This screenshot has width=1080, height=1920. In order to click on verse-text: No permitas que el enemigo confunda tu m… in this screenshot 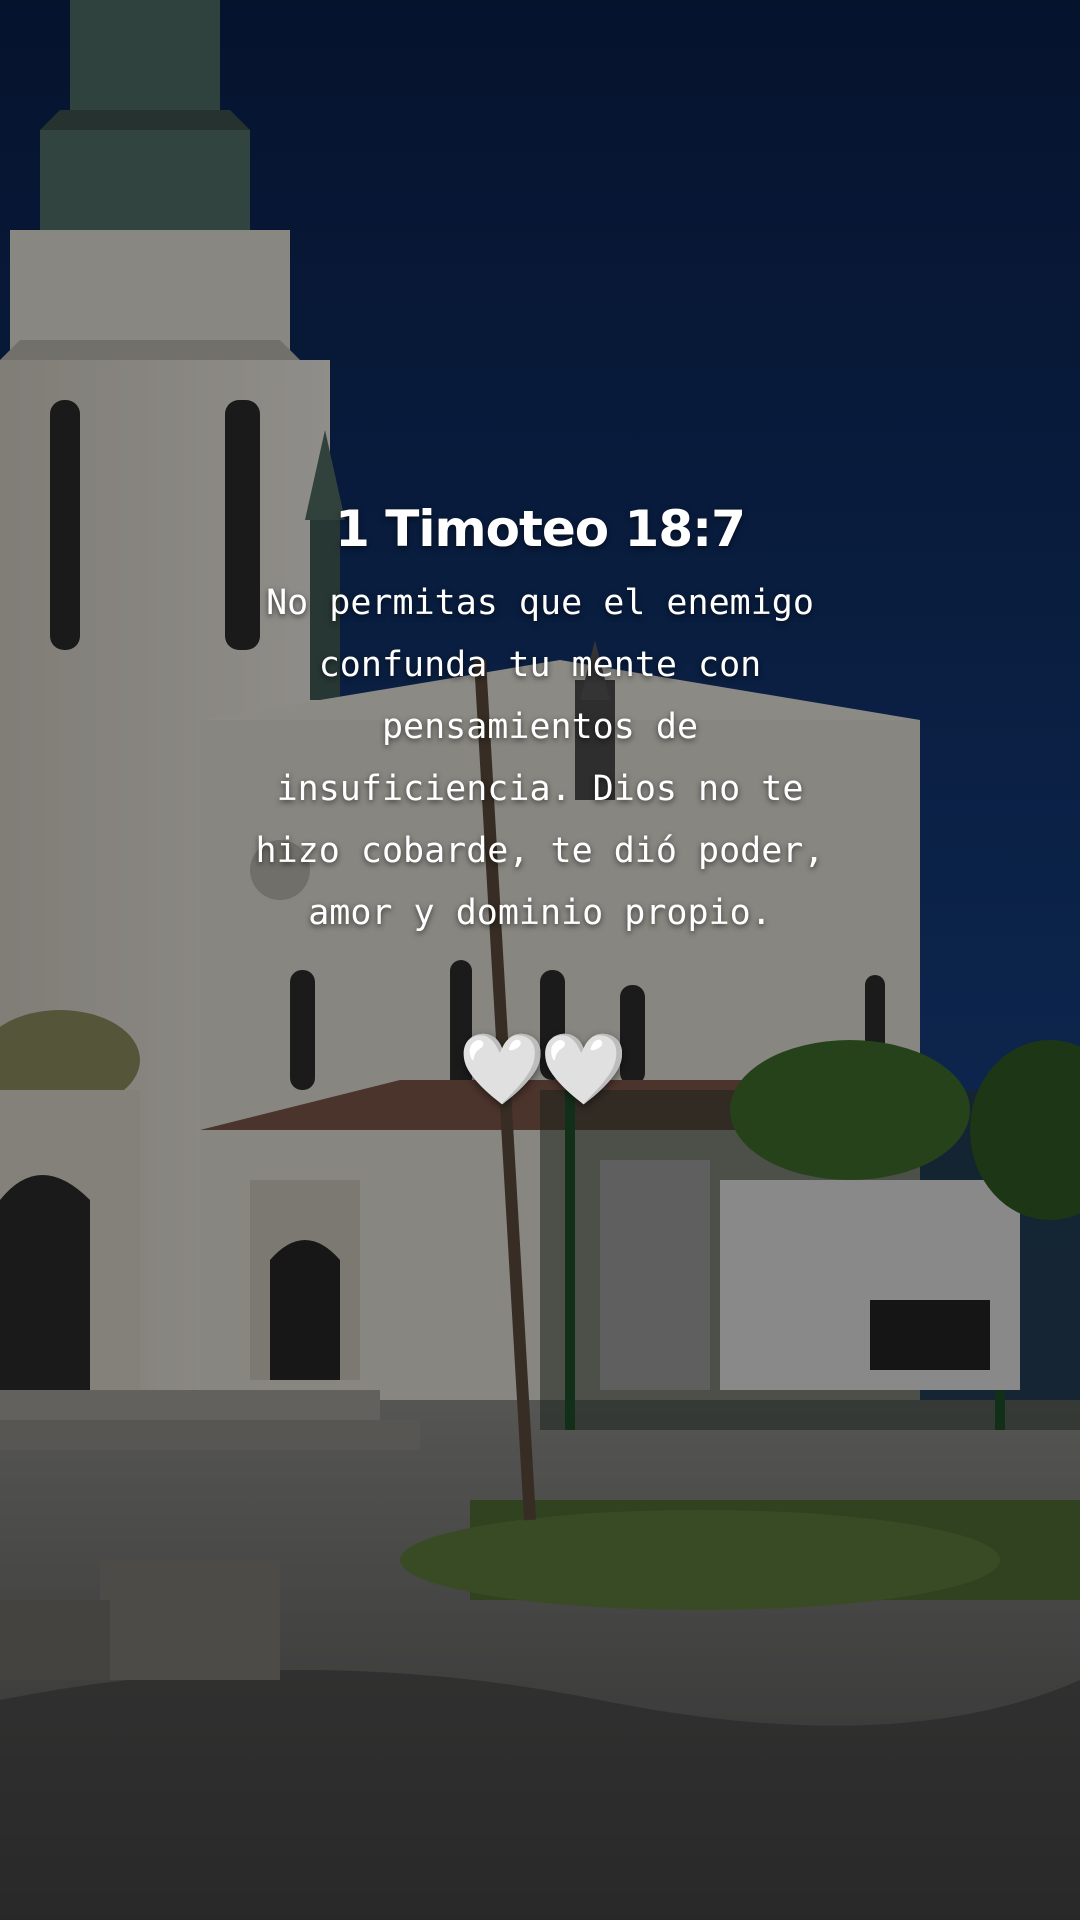, I will do `click(540, 758)`.